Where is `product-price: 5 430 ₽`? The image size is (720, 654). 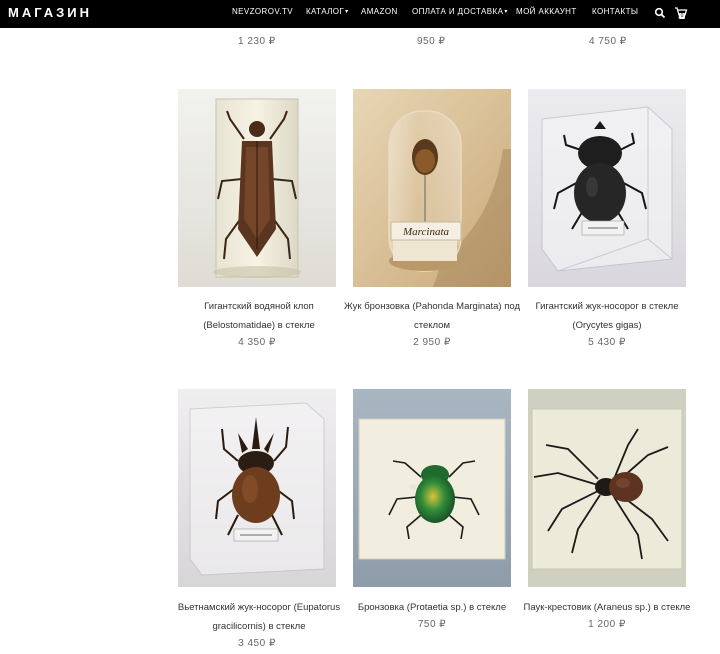 product-price: 5 430 ₽ is located at coordinates (607, 342).